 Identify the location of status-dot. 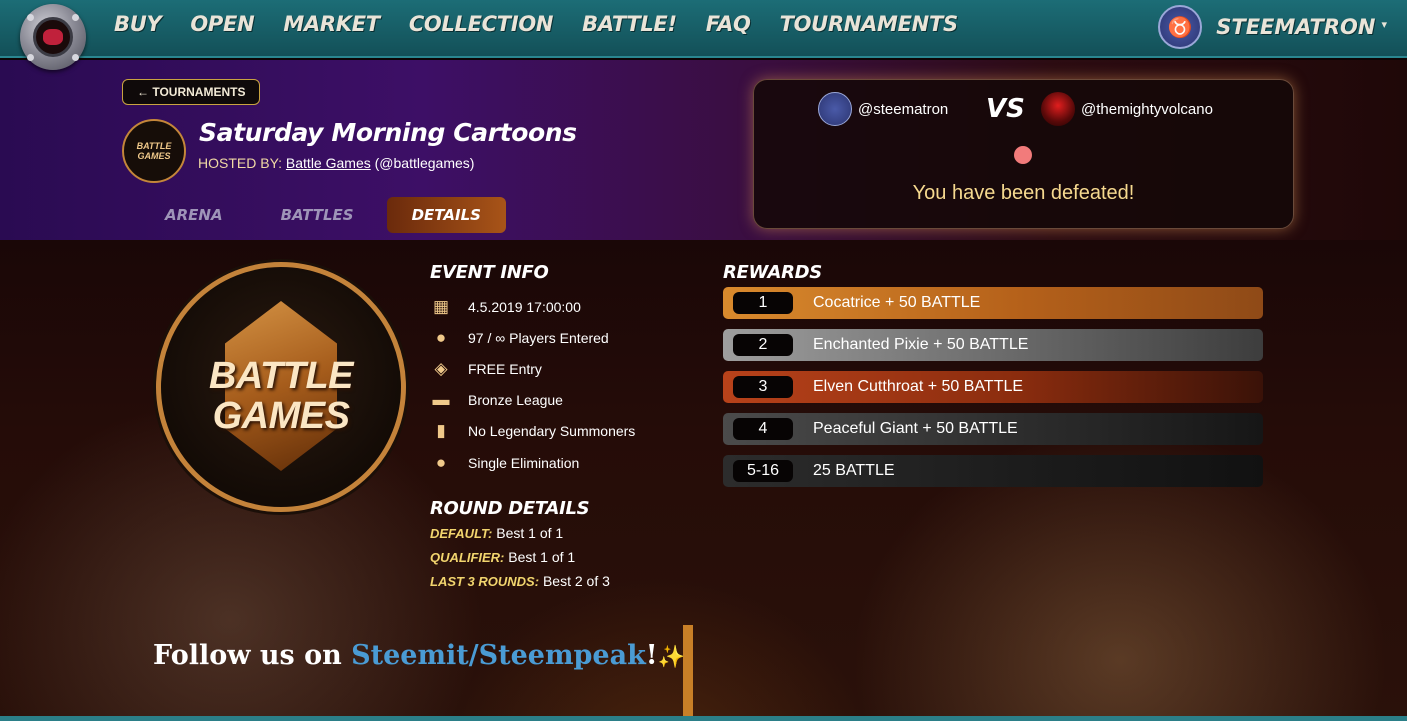
(1023, 155).